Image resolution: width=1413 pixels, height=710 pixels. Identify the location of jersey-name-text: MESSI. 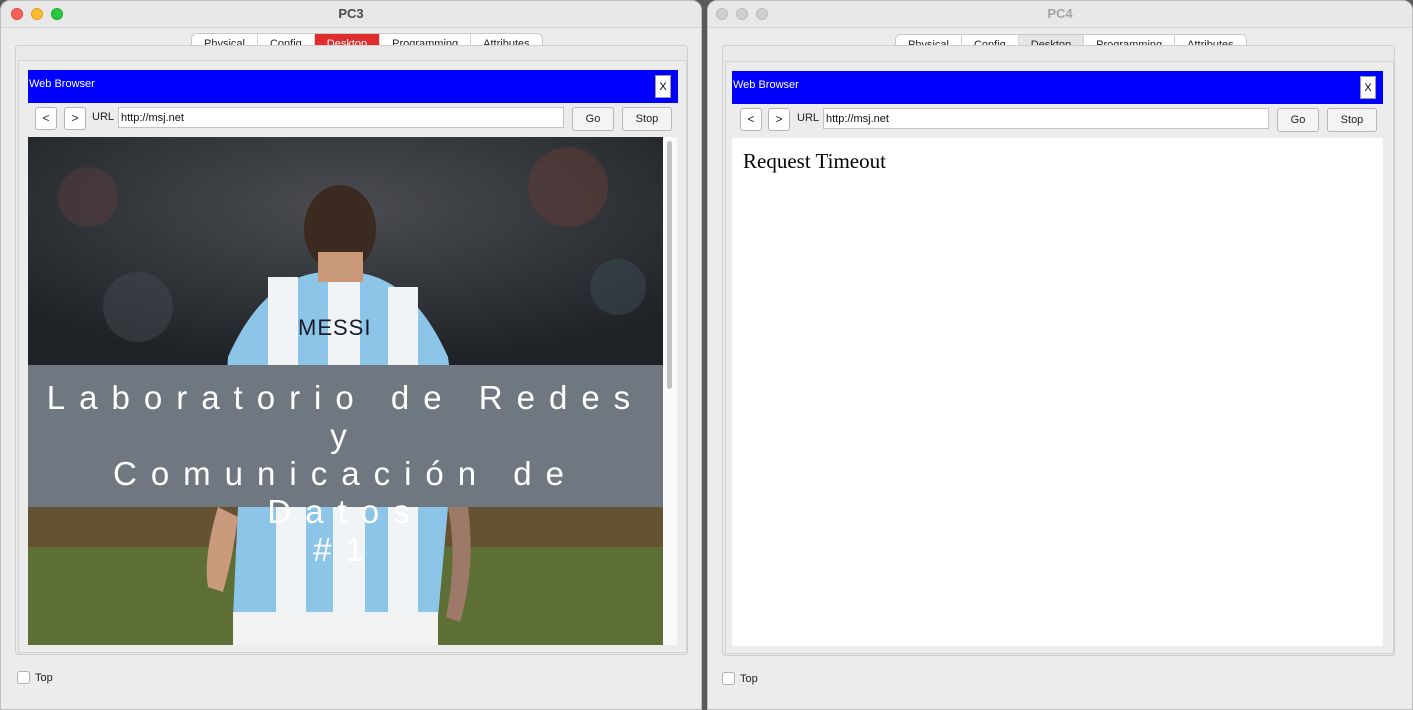
(335, 327).